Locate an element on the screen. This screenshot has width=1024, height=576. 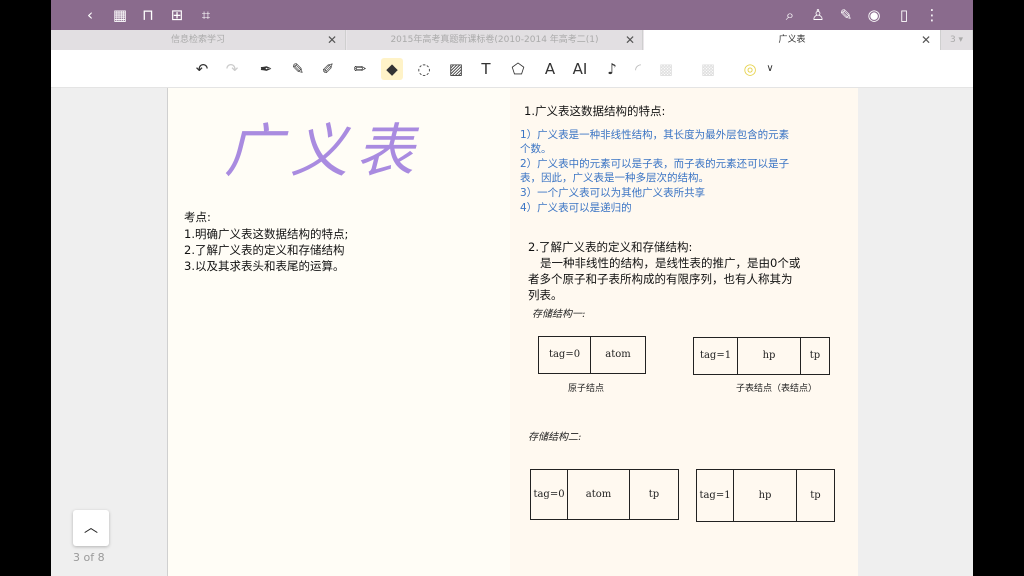
note-line: 2.了解广义表的定义和存储结构 is located at coordinates (264, 250).